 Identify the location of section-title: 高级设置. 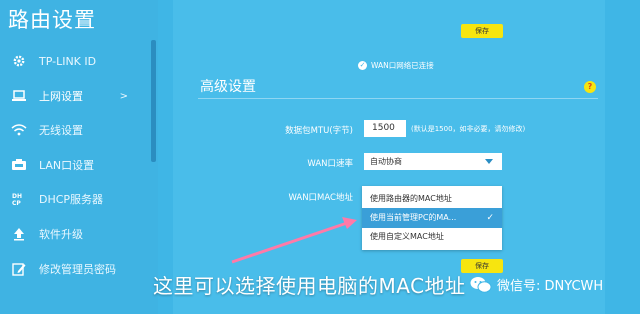
(228, 87).